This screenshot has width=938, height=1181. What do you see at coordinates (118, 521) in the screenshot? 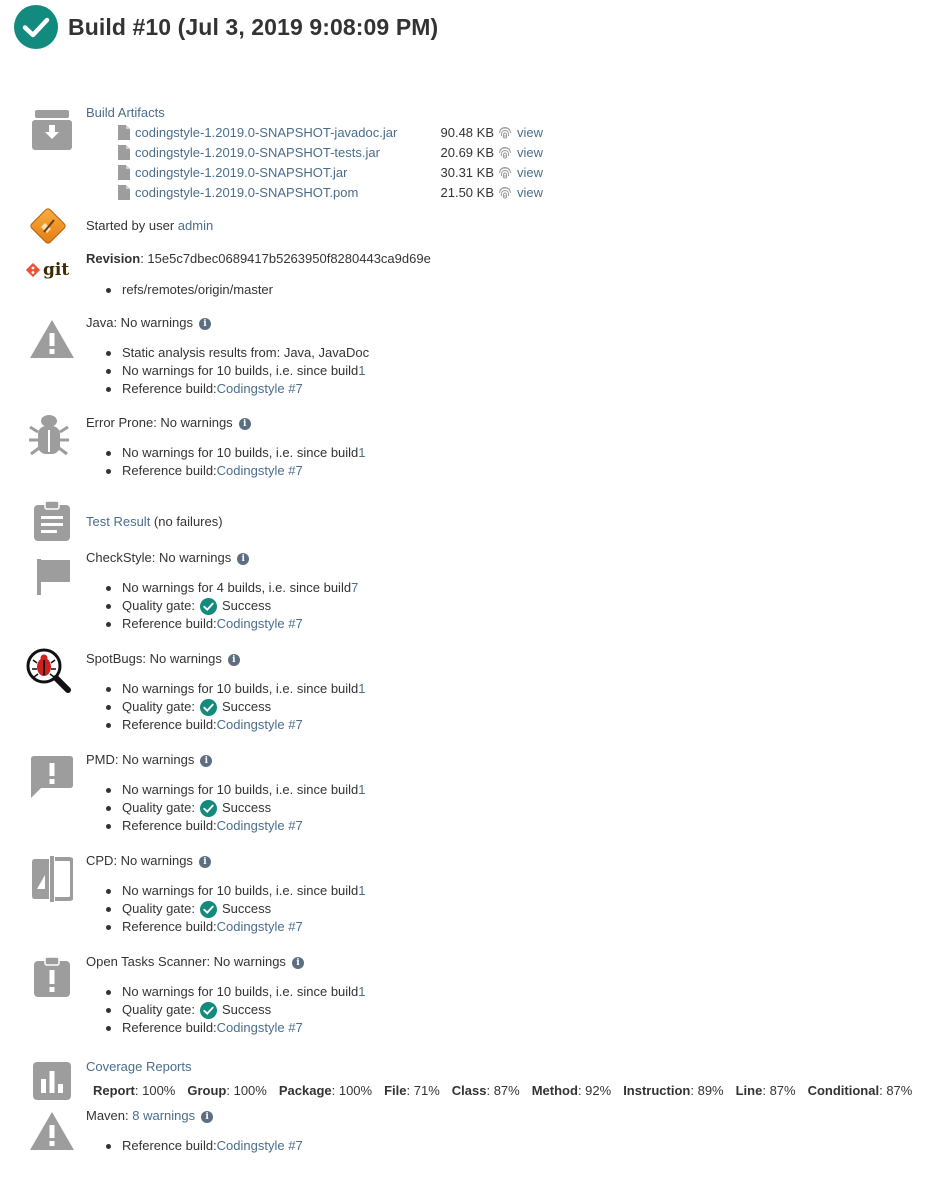
I see `test-result-link: Test Result` at bounding box center [118, 521].